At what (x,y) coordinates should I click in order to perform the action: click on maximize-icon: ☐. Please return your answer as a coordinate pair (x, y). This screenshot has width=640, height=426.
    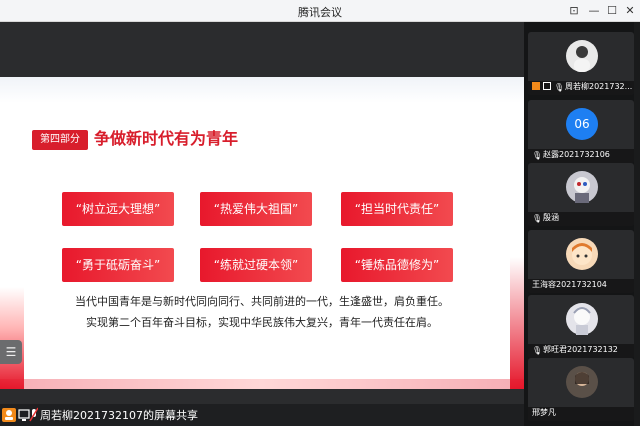
    Looking at the image, I should click on (612, 11).